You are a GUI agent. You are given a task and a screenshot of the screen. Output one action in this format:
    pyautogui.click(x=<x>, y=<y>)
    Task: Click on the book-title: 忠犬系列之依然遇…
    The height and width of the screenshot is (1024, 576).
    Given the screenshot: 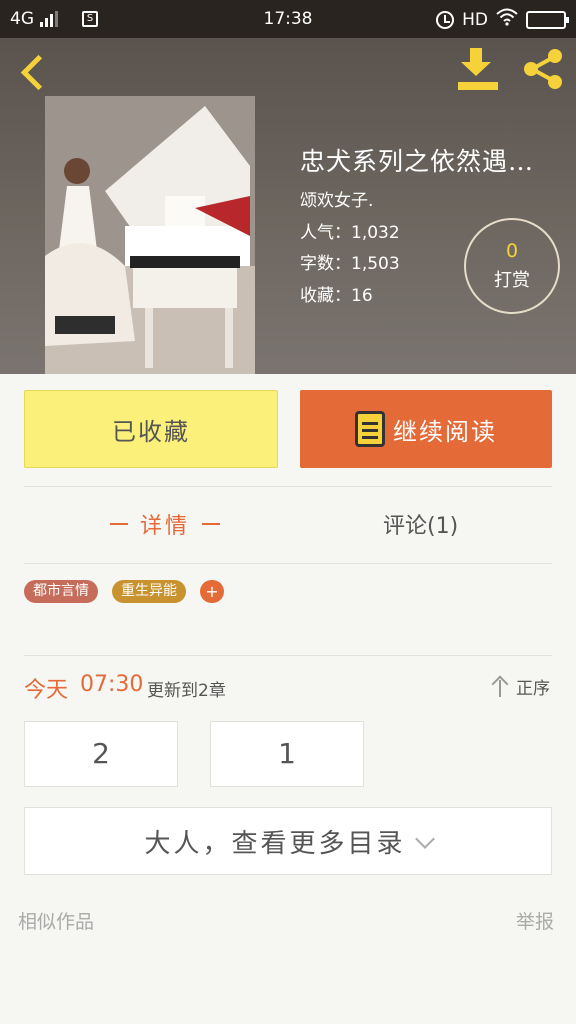 What is the action you would take?
    pyautogui.click(x=417, y=161)
    